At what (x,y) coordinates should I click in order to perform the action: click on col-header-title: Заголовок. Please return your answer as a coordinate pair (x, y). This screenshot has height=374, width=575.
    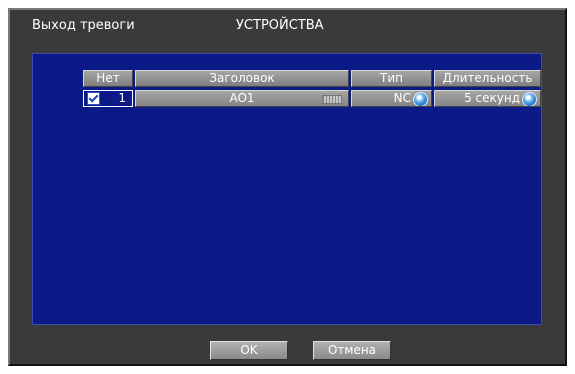
    Looking at the image, I should click on (242, 78).